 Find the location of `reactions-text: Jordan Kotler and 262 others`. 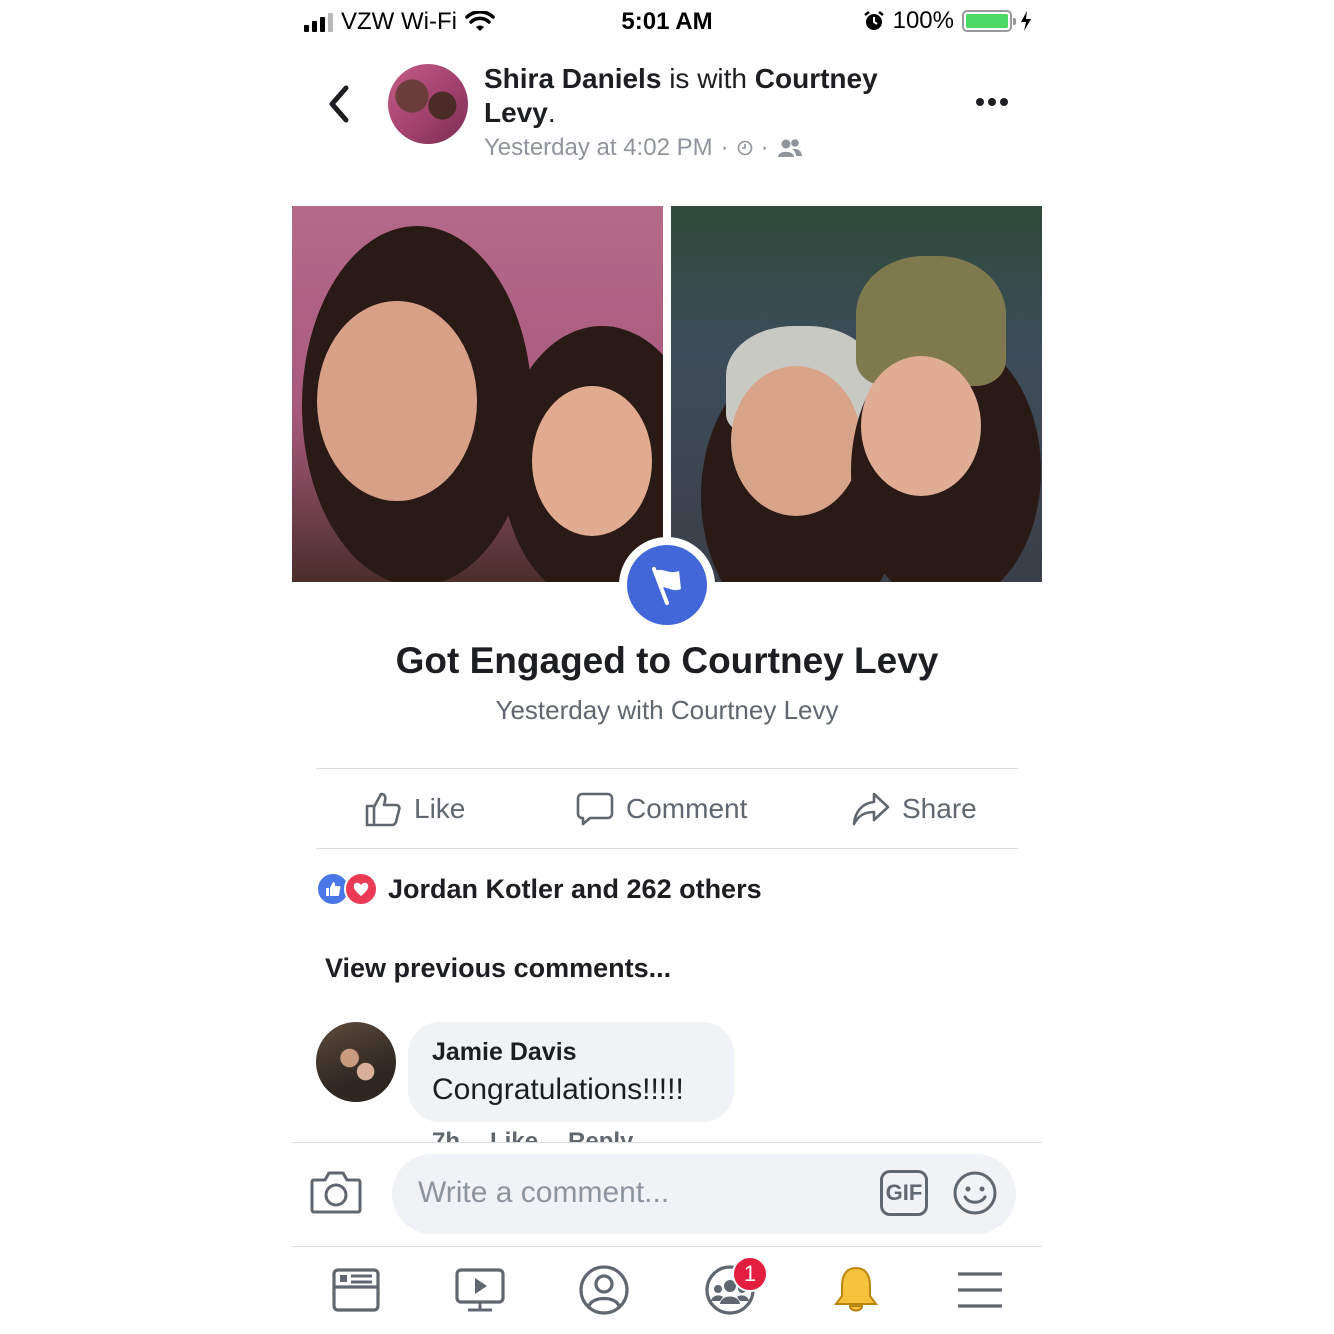

reactions-text: Jordan Kotler and 262 others is located at coordinates (575, 888).